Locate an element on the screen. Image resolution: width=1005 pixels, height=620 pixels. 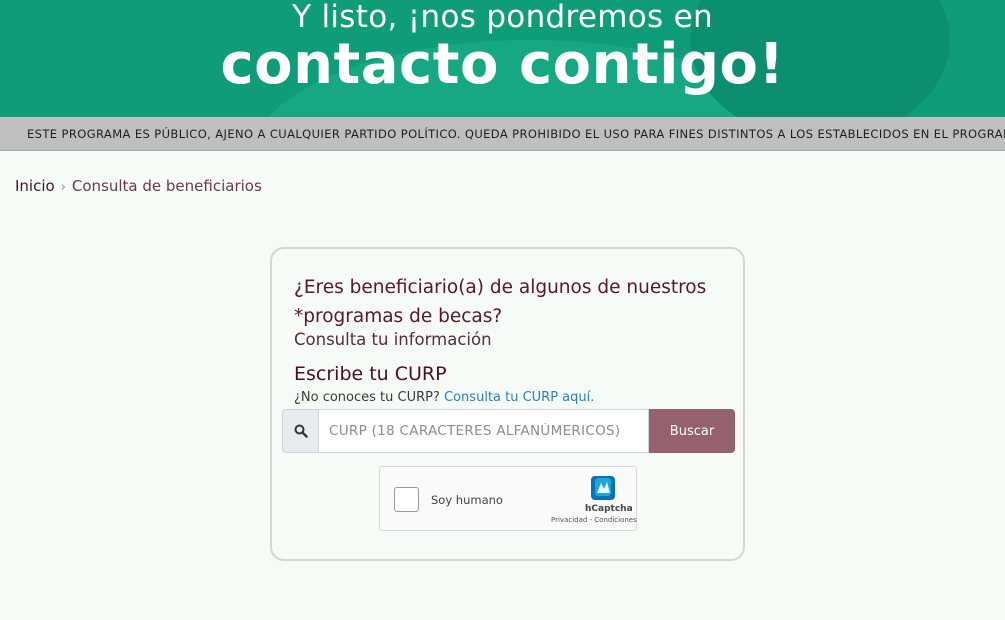
curp-input is located at coordinates (483, 431).